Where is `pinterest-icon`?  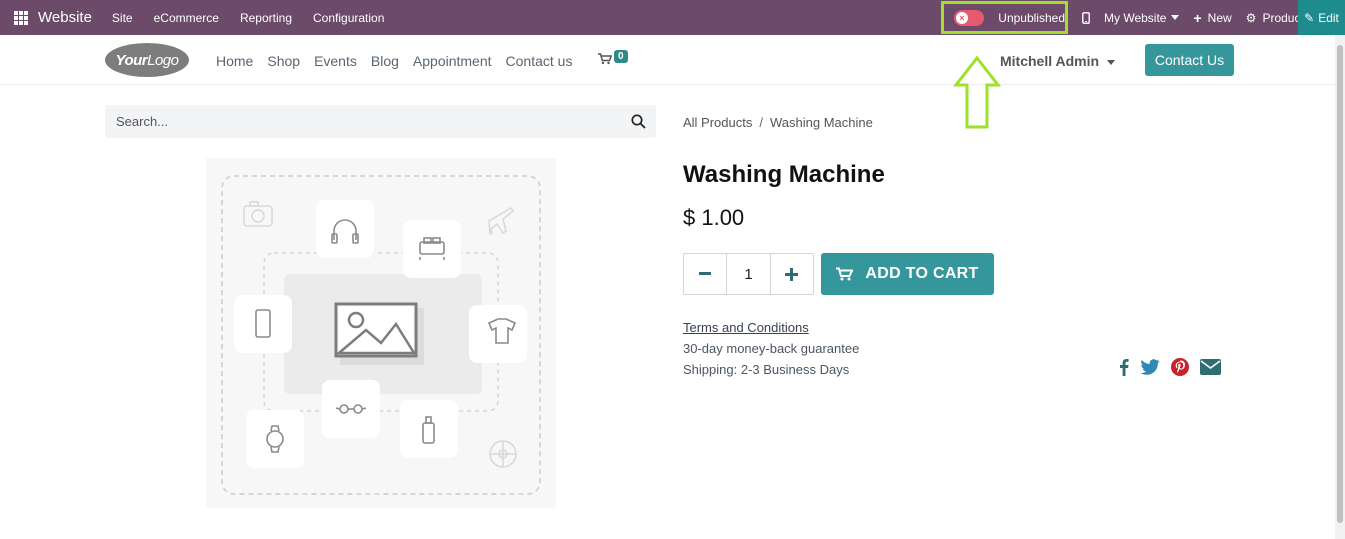 pinterest-icon is located at coordinates (1180, 367).